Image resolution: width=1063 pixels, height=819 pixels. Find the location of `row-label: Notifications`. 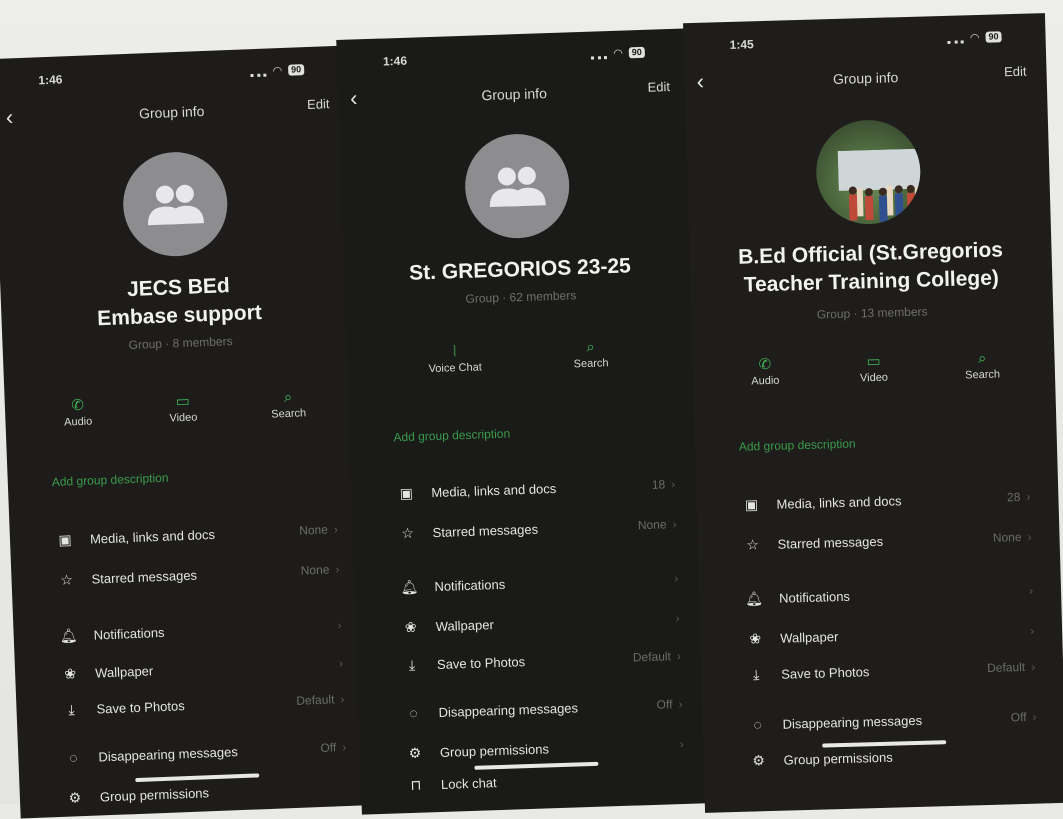

row-label: Notifications is located at coordinates (129, 633).